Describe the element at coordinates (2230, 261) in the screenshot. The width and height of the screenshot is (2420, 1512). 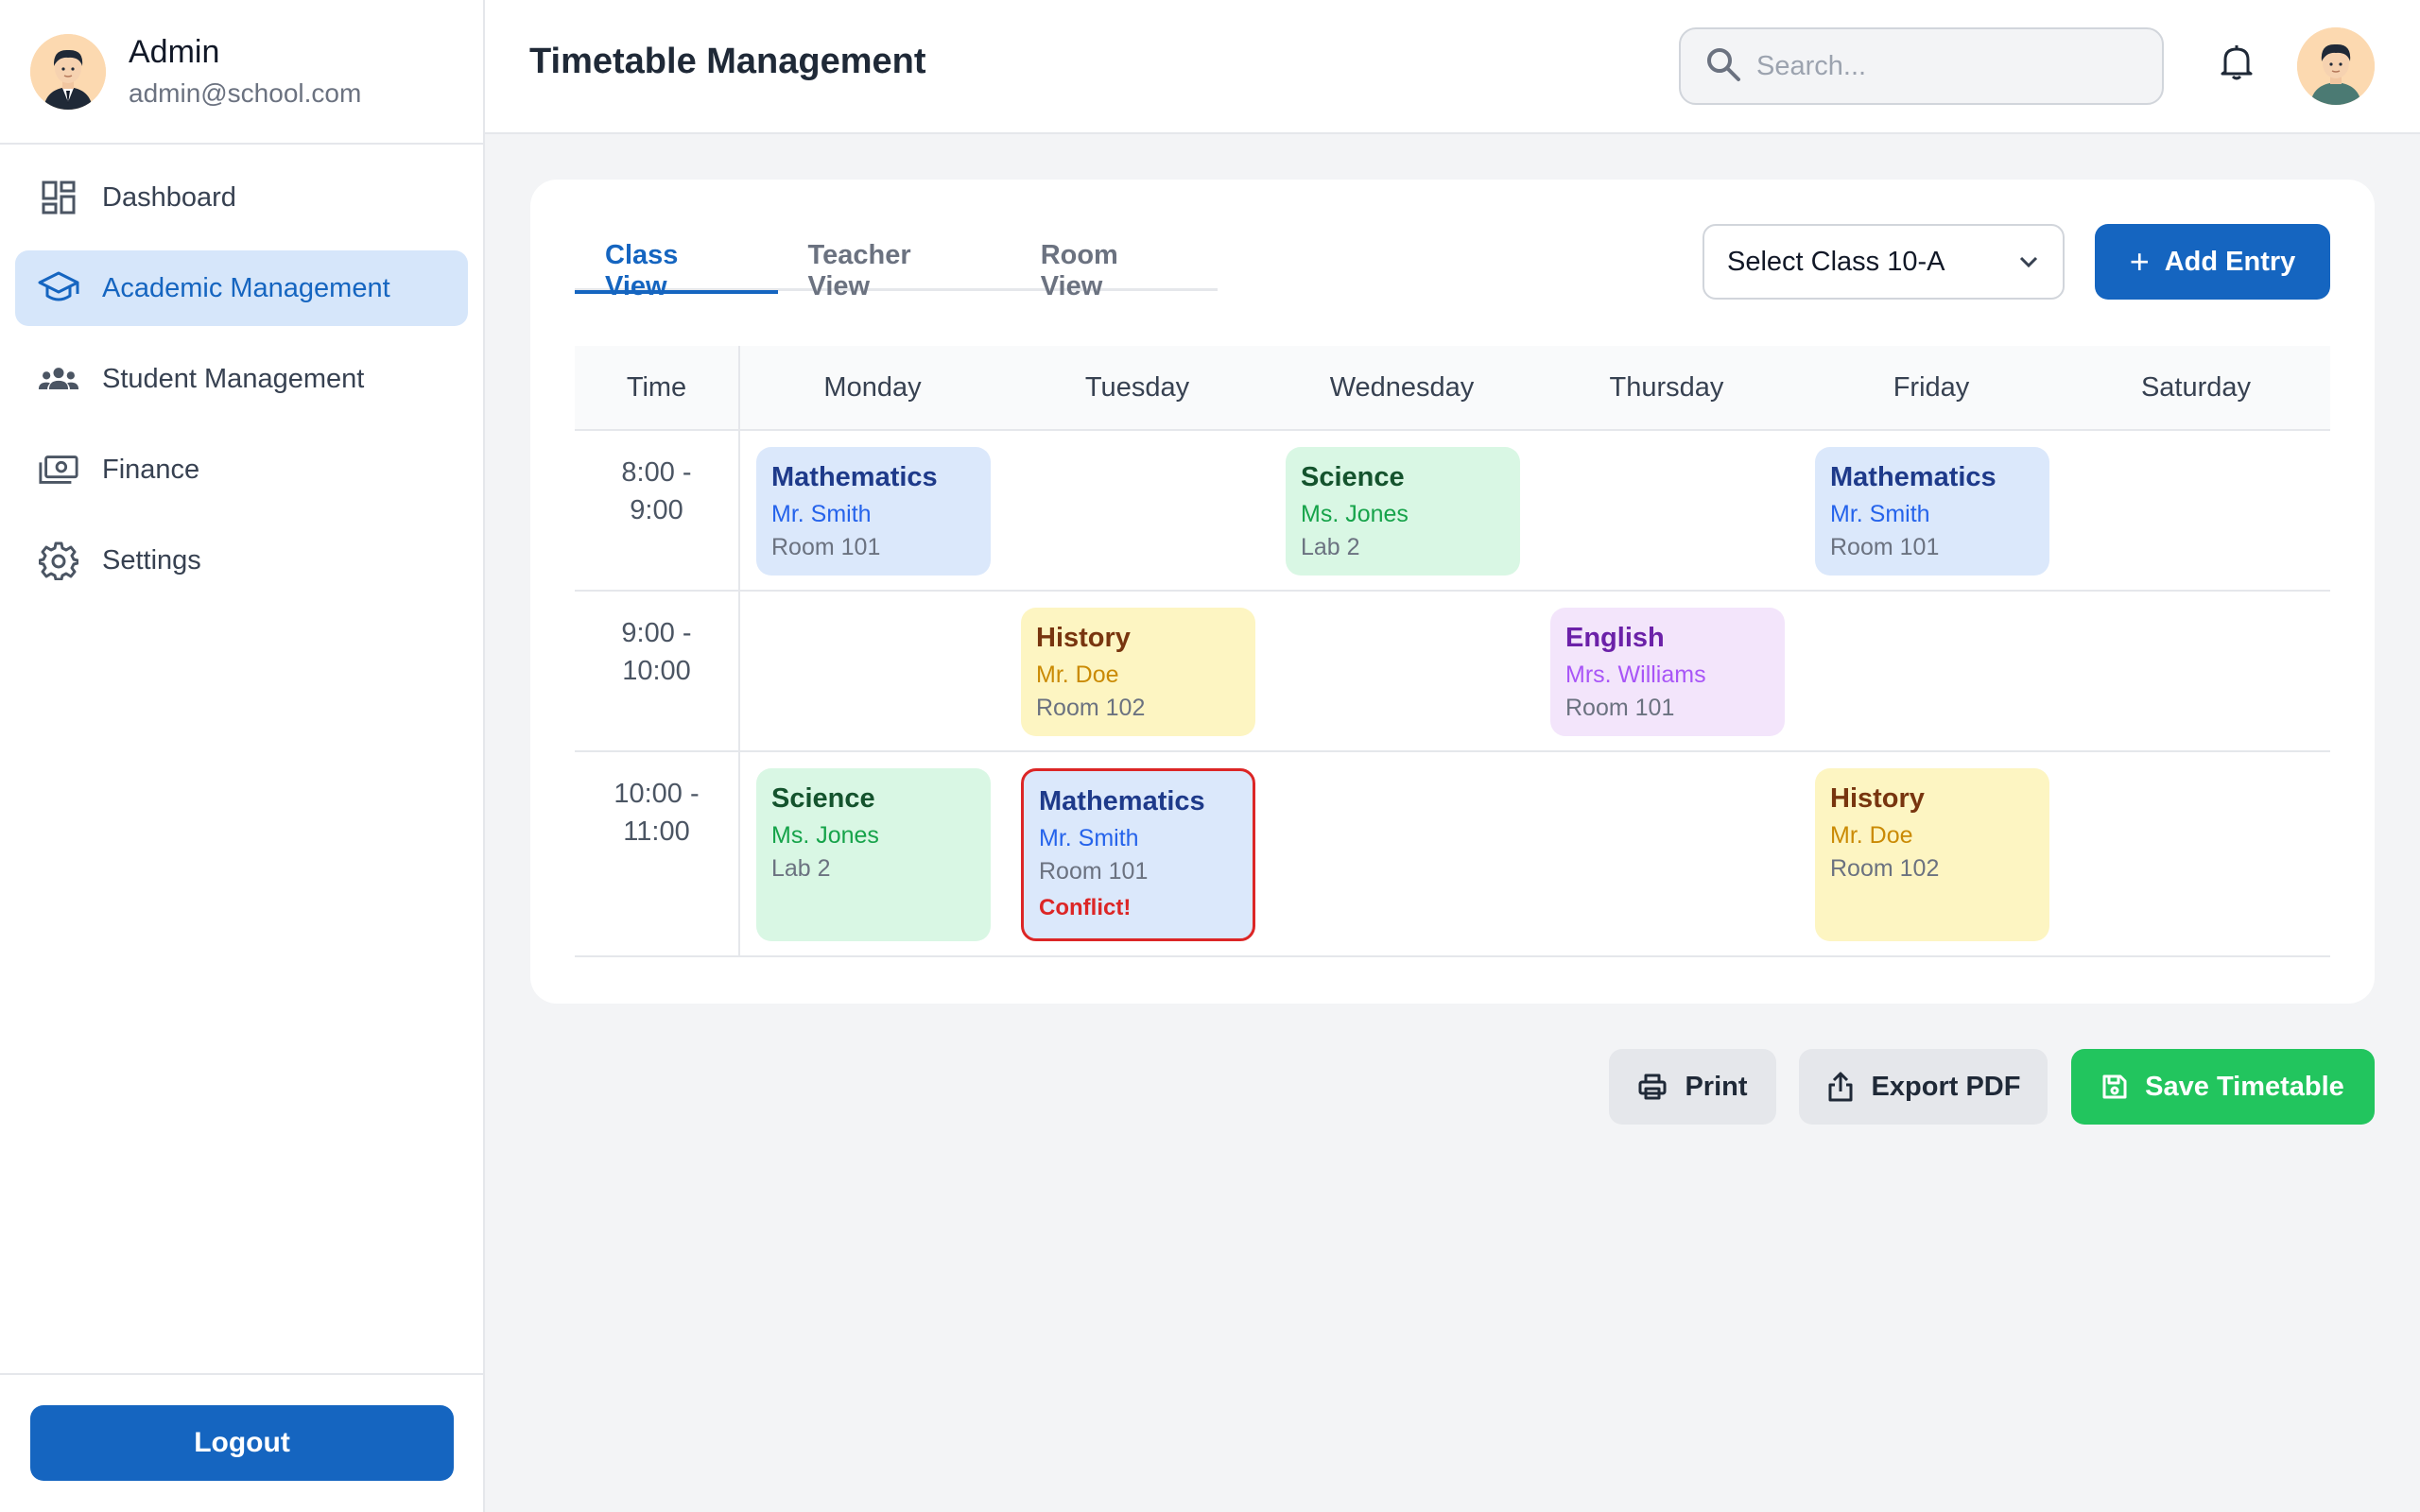
I see `add-entry-label: Add Entry` at that location.